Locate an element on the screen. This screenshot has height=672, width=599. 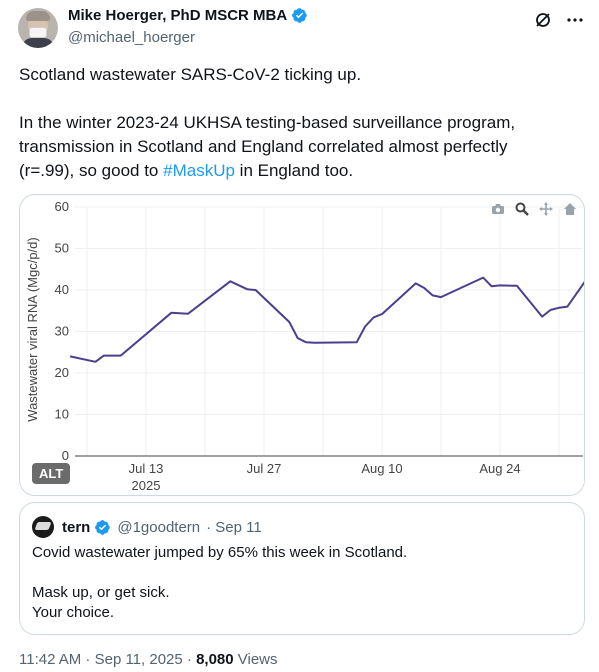
avatar-shirt is located at coordinates (38, 43).